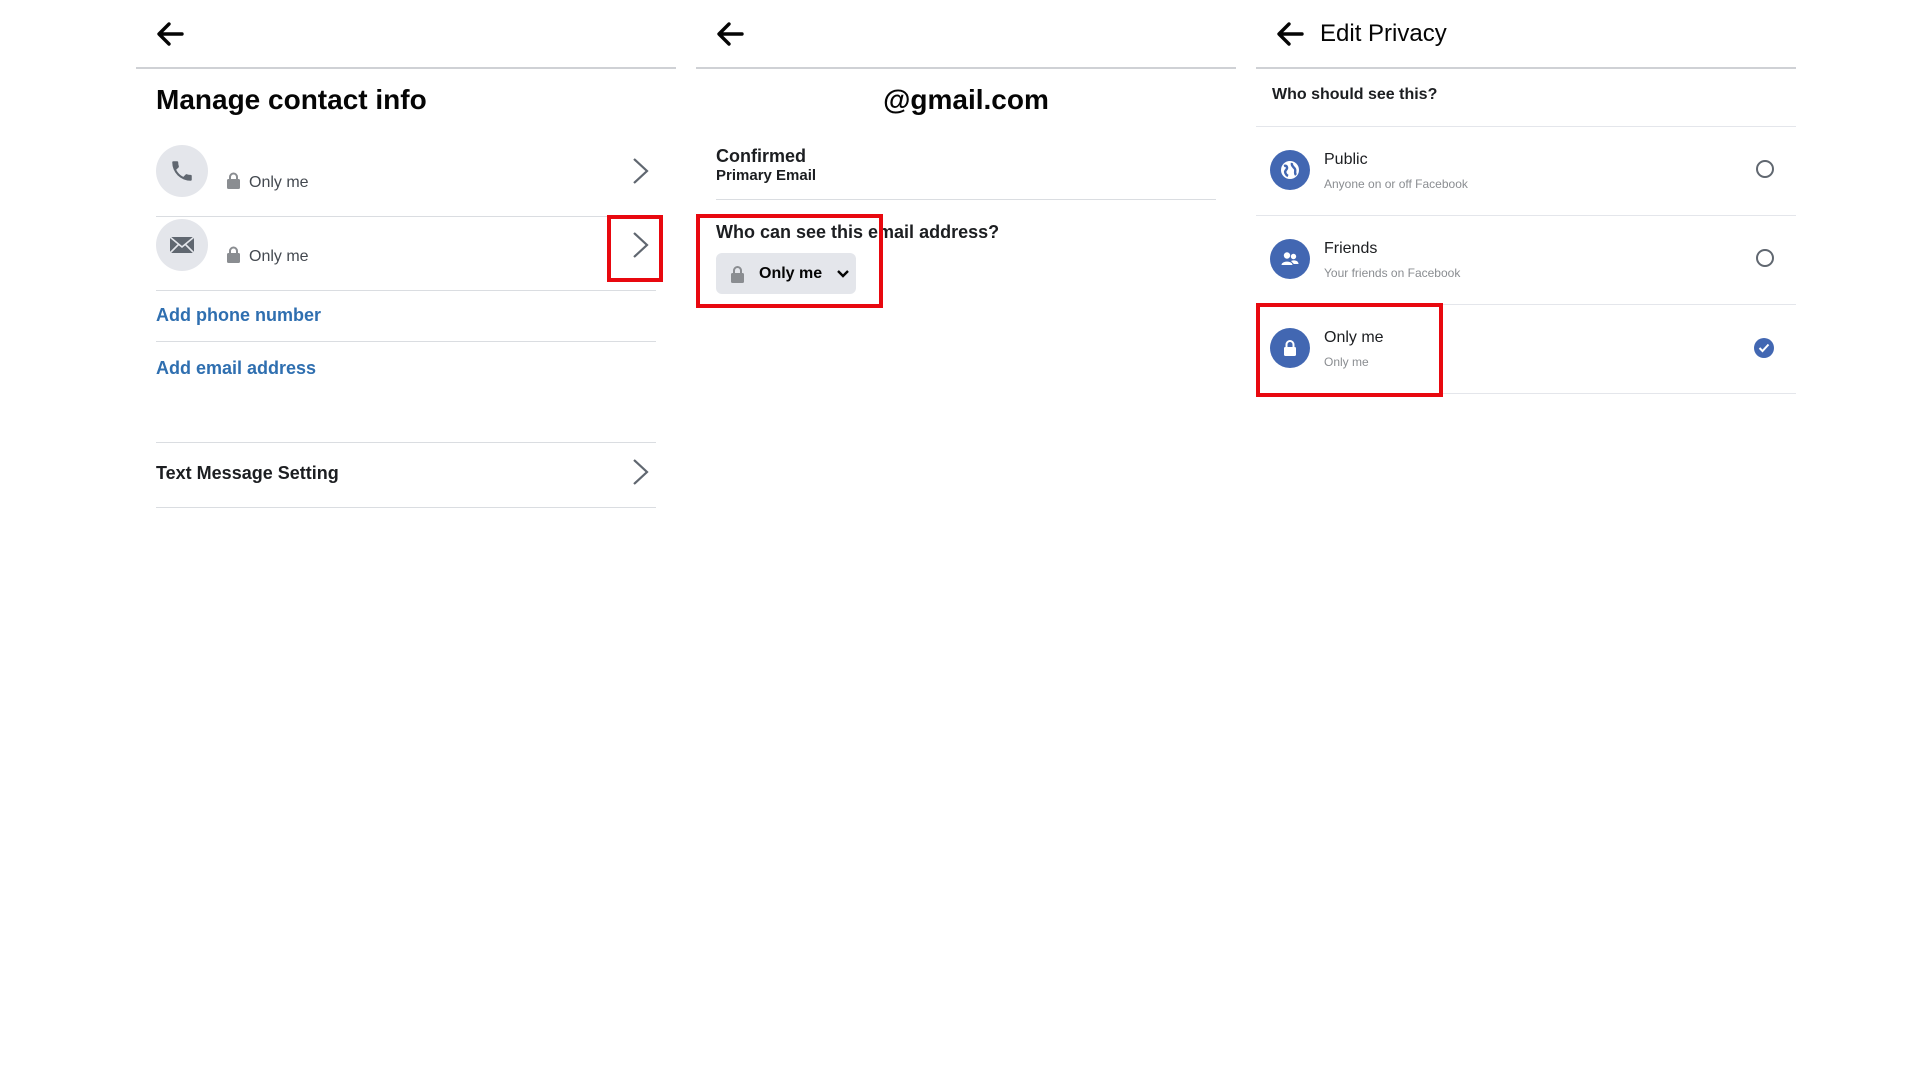  What do you see at coordinates (247, 473) in the screenshot?
I see `setting-label: Text Message Setting` at bounding box center [247, 473].